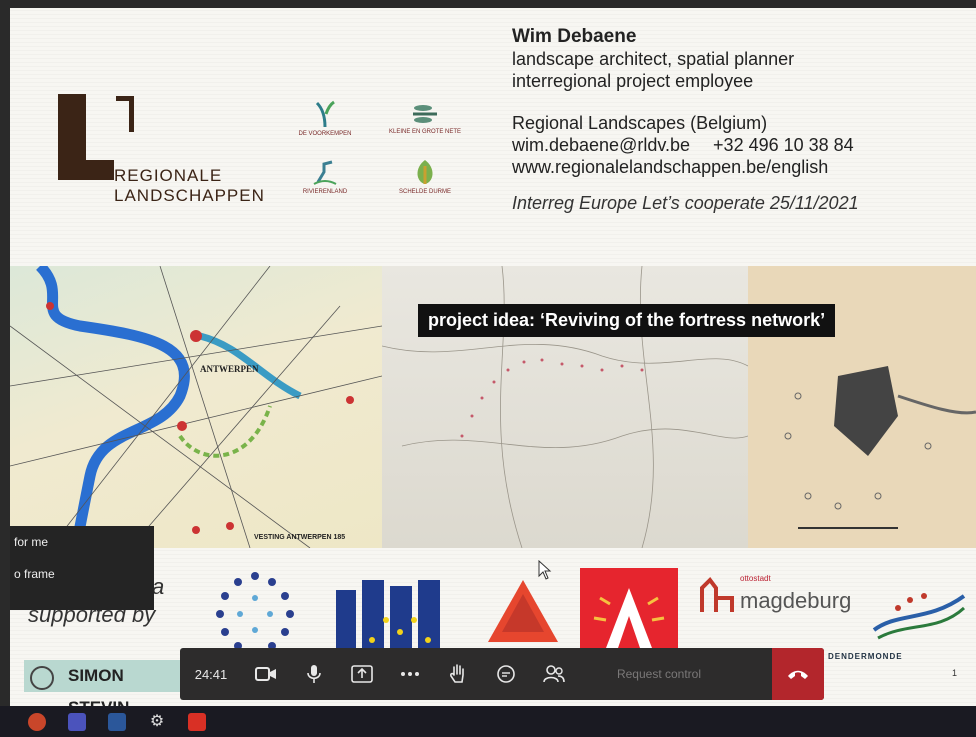  What do you see at coordinates (42, 678) in the screenshot?
I see `compass-icon` at bounding box center [42, 678].